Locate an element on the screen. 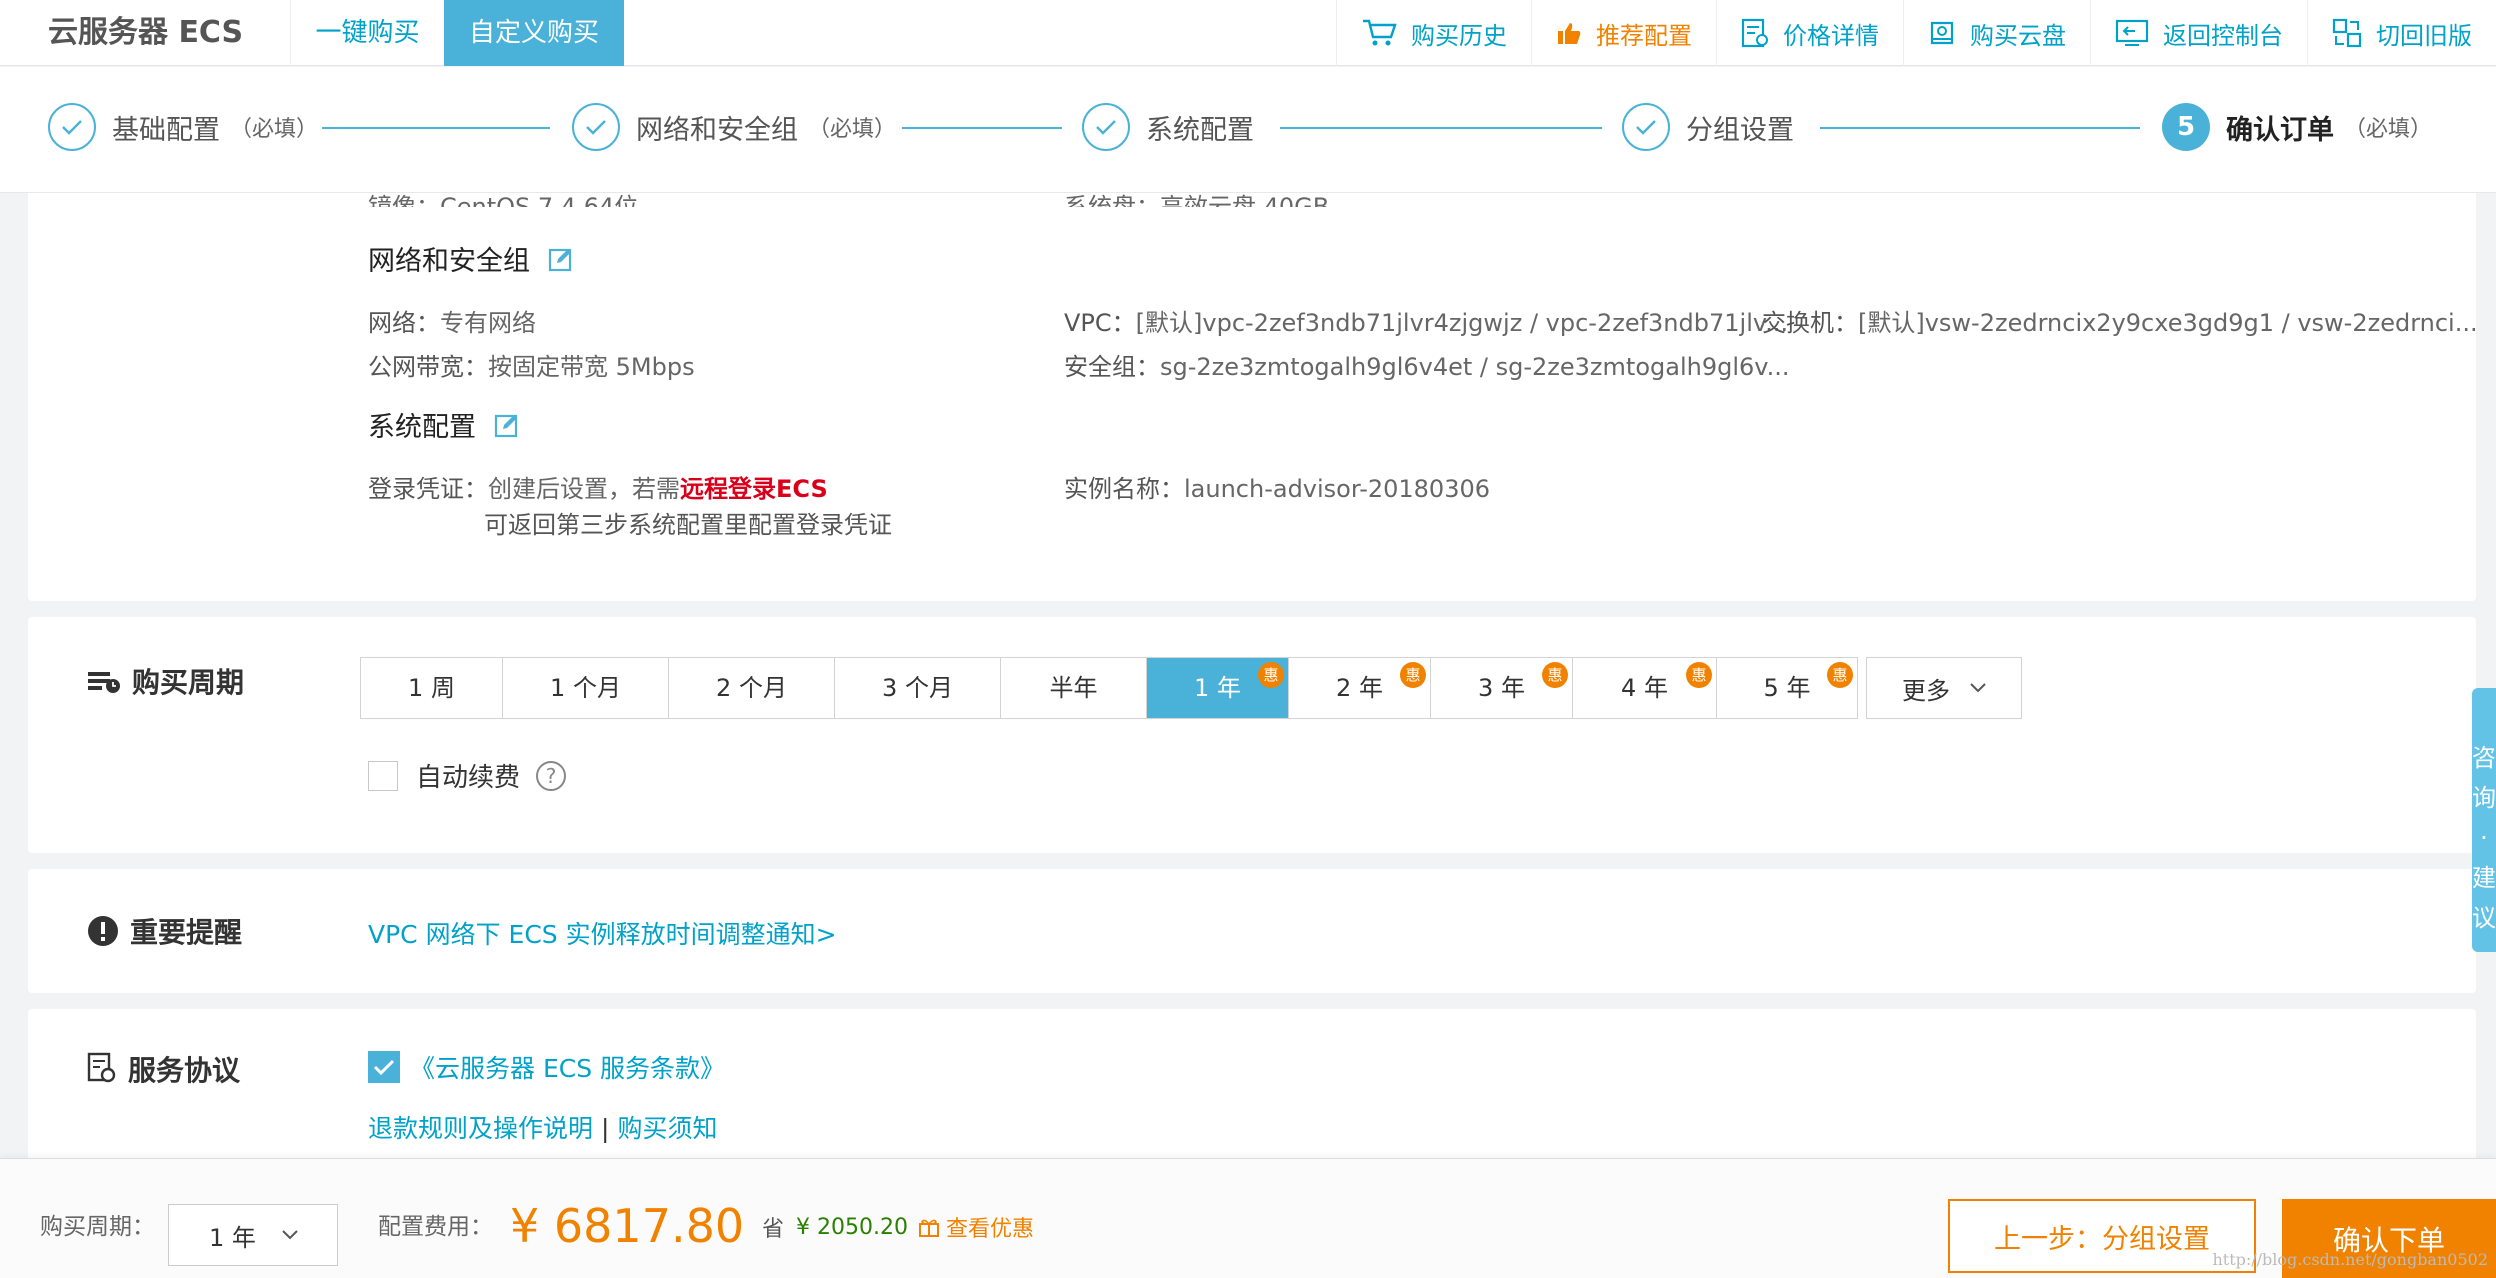 This screenshot has width=2496, height=1278. kv-label: VPC： is located at coordinates (1100, 323).